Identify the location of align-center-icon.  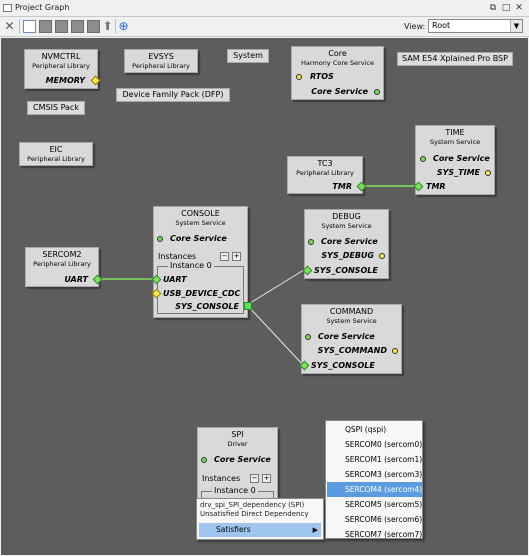
(61, 26).